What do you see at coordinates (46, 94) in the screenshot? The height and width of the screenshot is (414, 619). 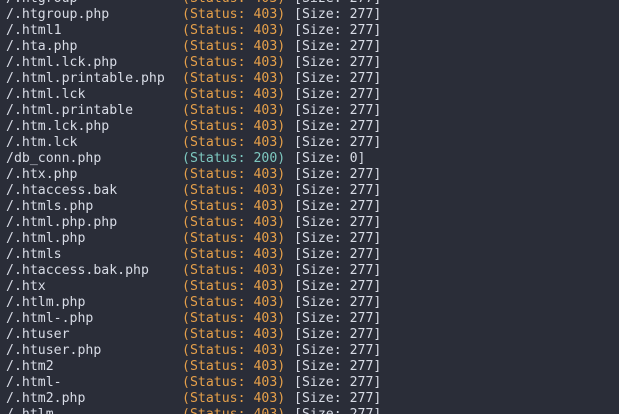 I see `path-text: /.html.lck` at bounding box center [46, 94].